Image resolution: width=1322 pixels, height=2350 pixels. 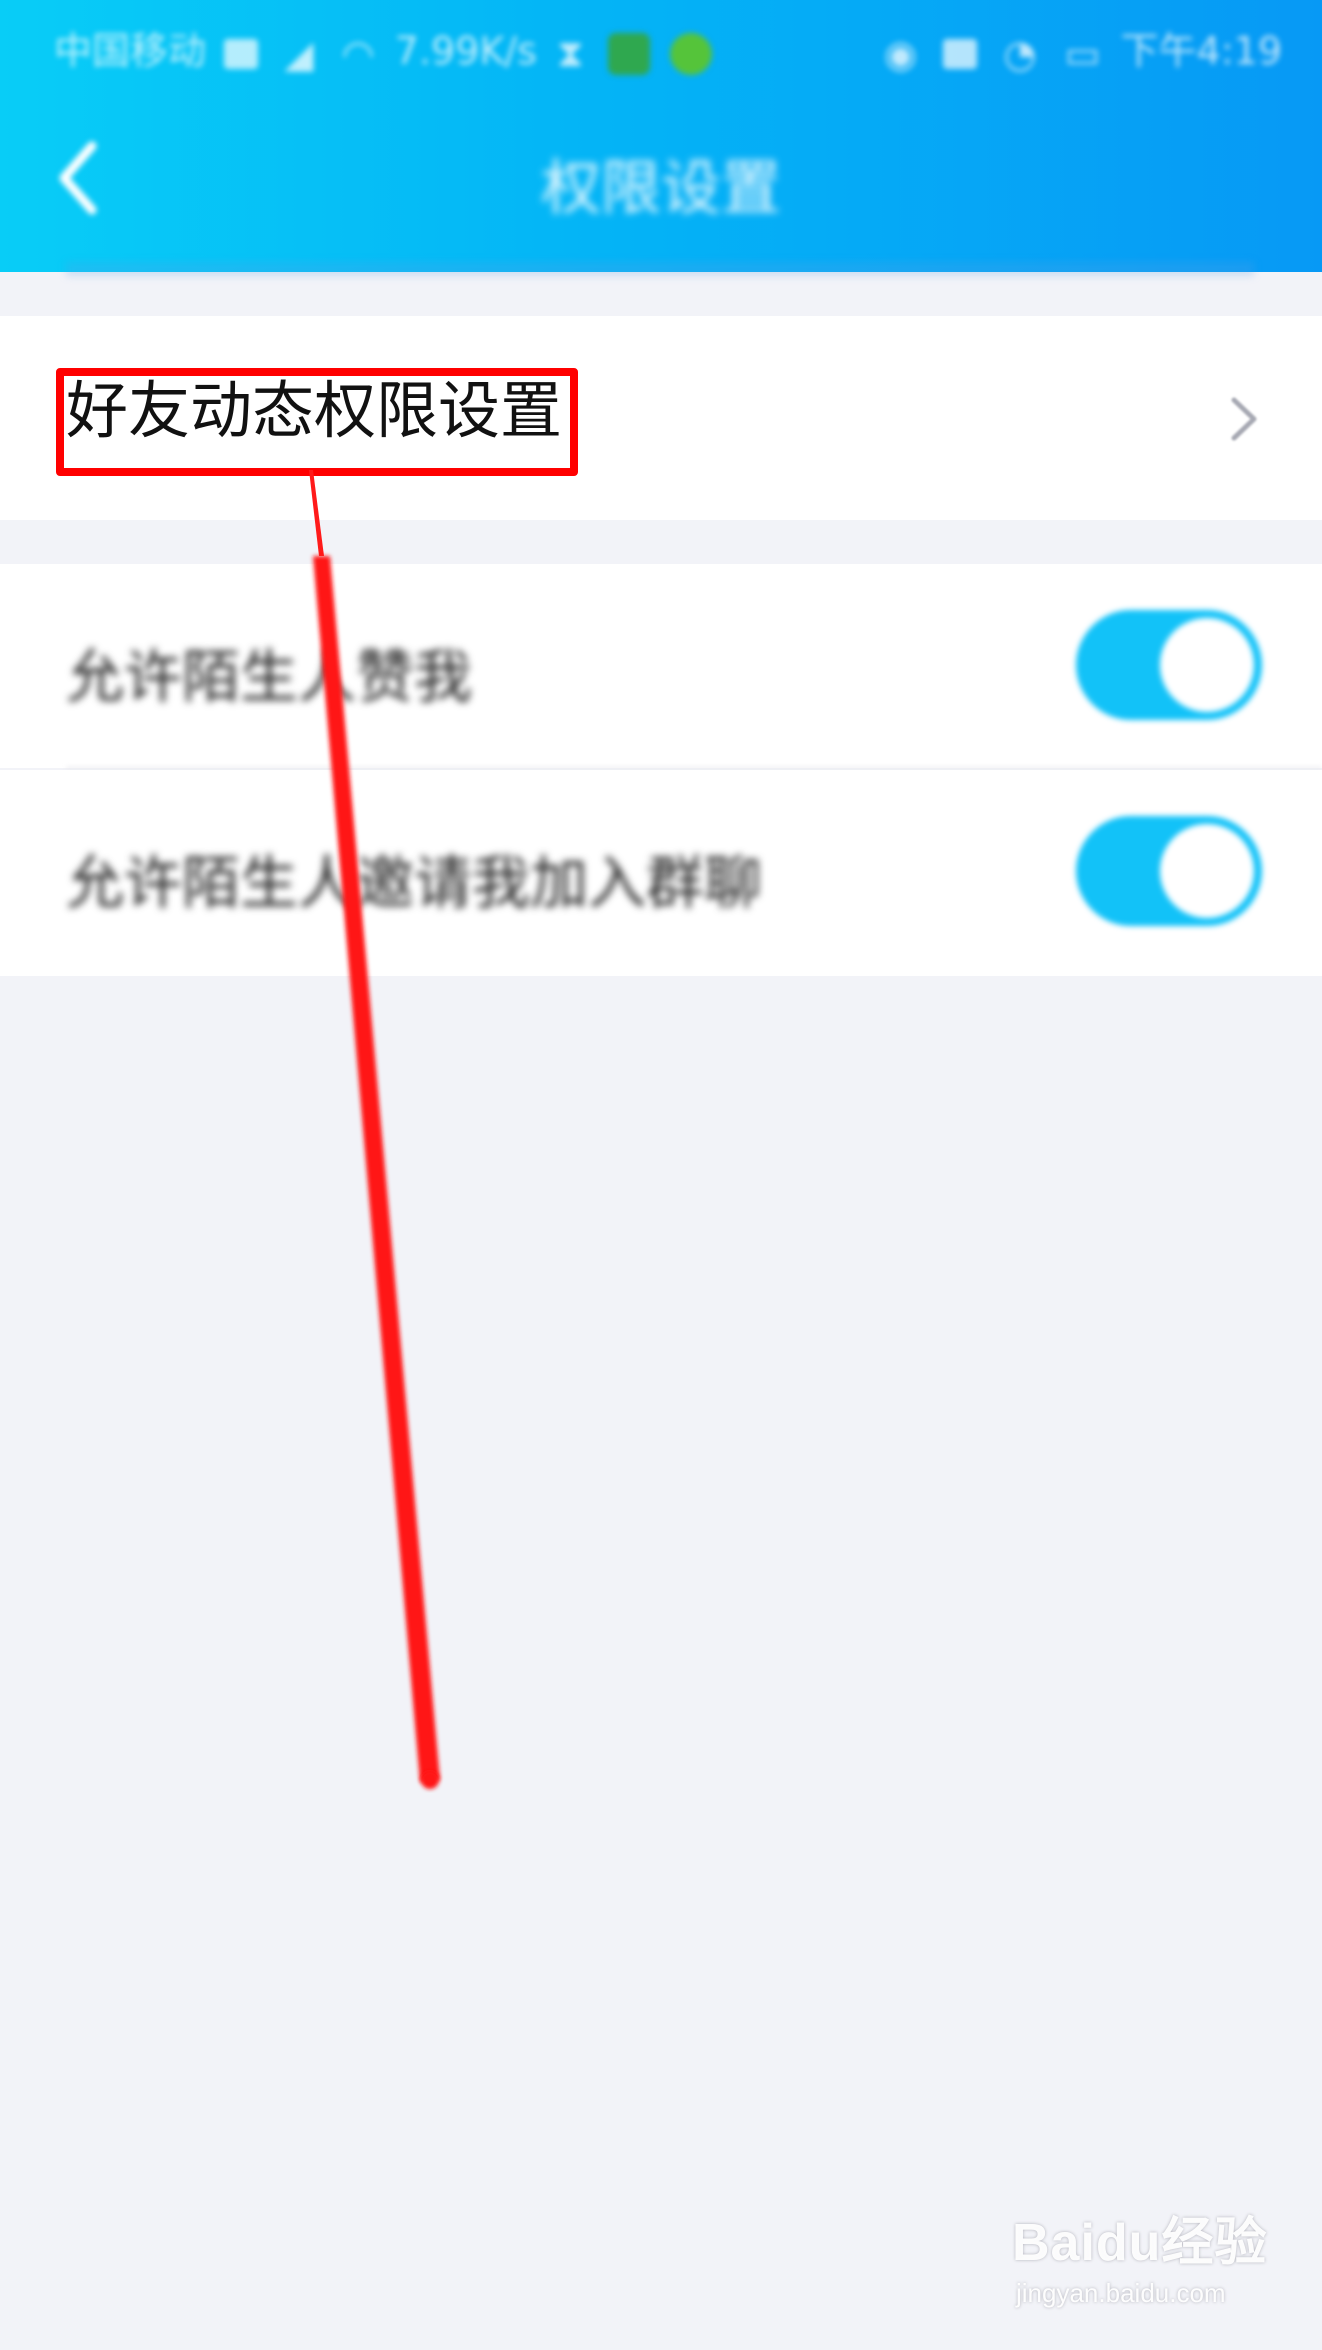 I want to click on hourglass-icon: ⧗, so click(x=570, y=53).